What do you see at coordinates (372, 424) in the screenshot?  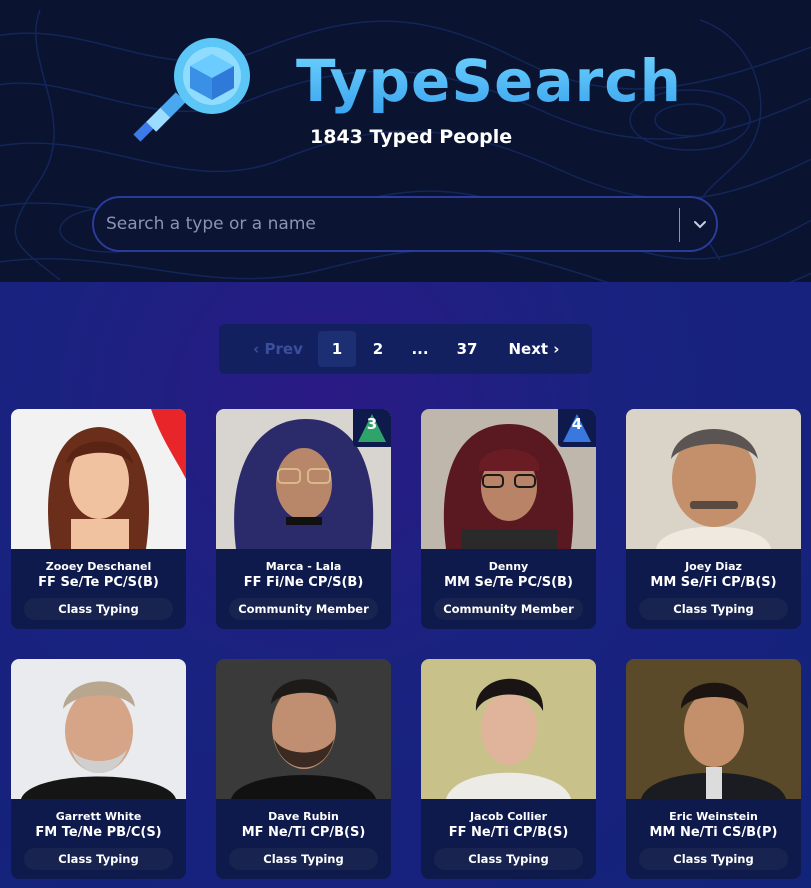 I see `level-number: 3` at bounding box center [372, 424].